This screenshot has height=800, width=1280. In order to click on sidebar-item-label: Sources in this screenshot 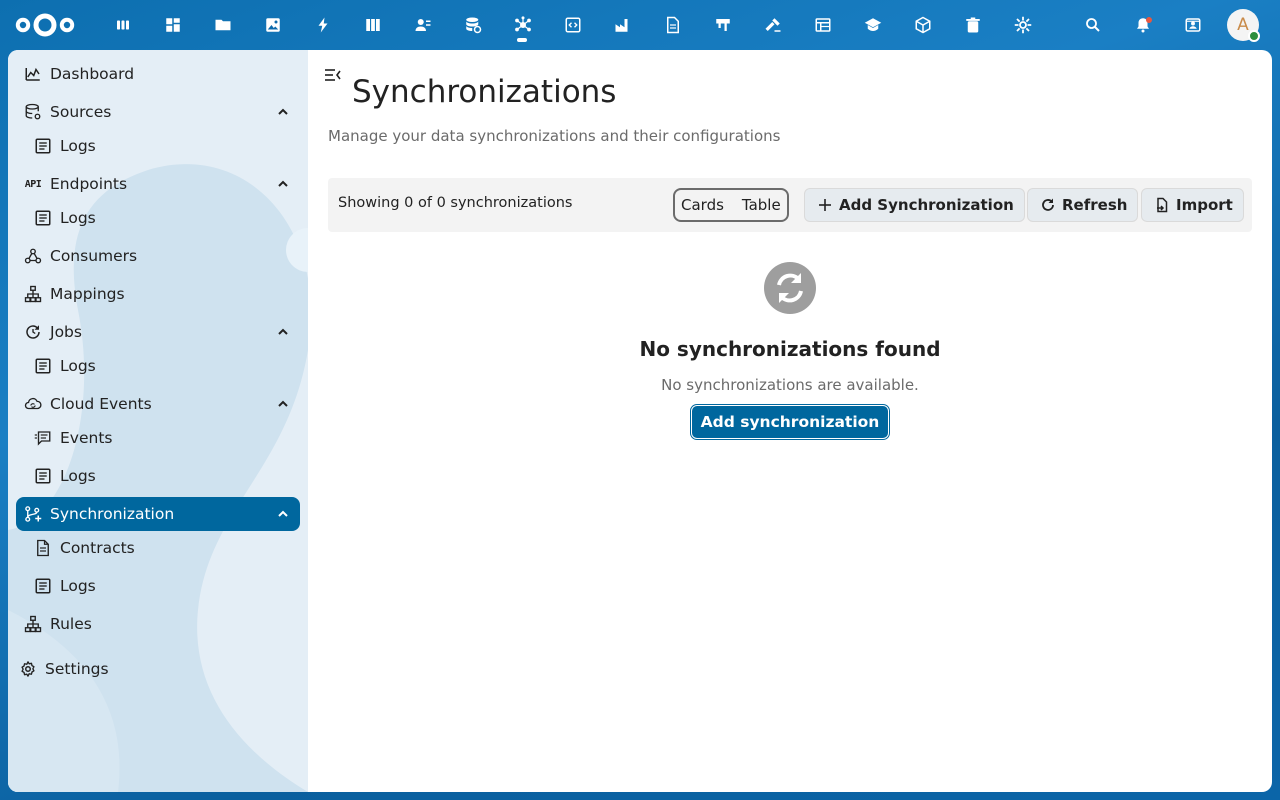, I will do `click(81, 112)`.